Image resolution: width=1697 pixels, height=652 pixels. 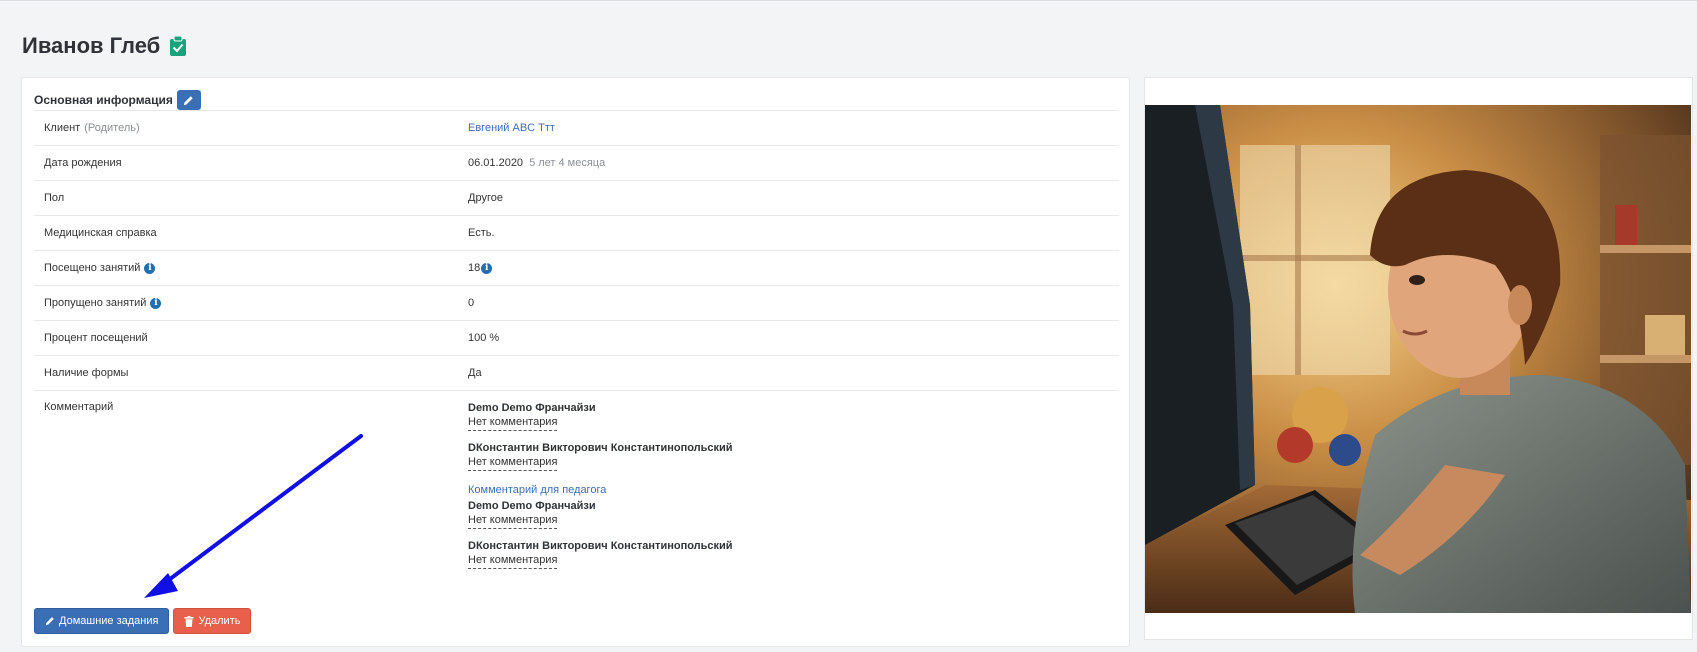 I want to click on trash-icon, so click(x=189, y=621).